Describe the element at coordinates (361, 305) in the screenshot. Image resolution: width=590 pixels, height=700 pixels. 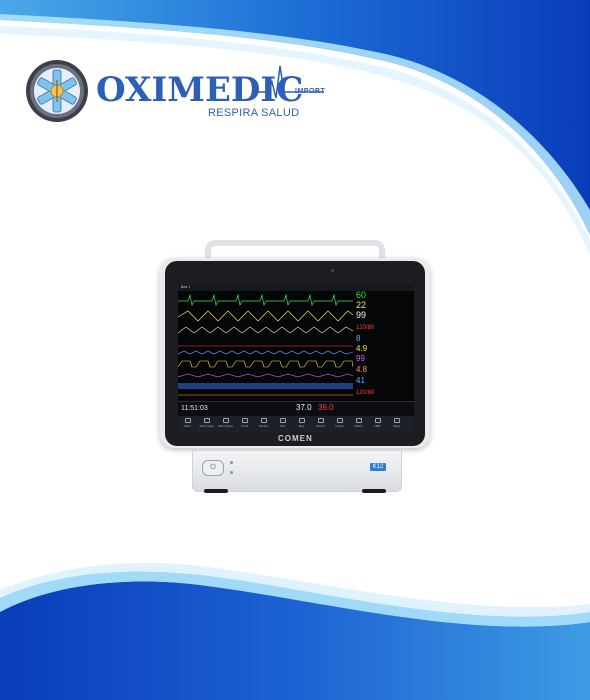
I see `rr-value: 22` at that location.